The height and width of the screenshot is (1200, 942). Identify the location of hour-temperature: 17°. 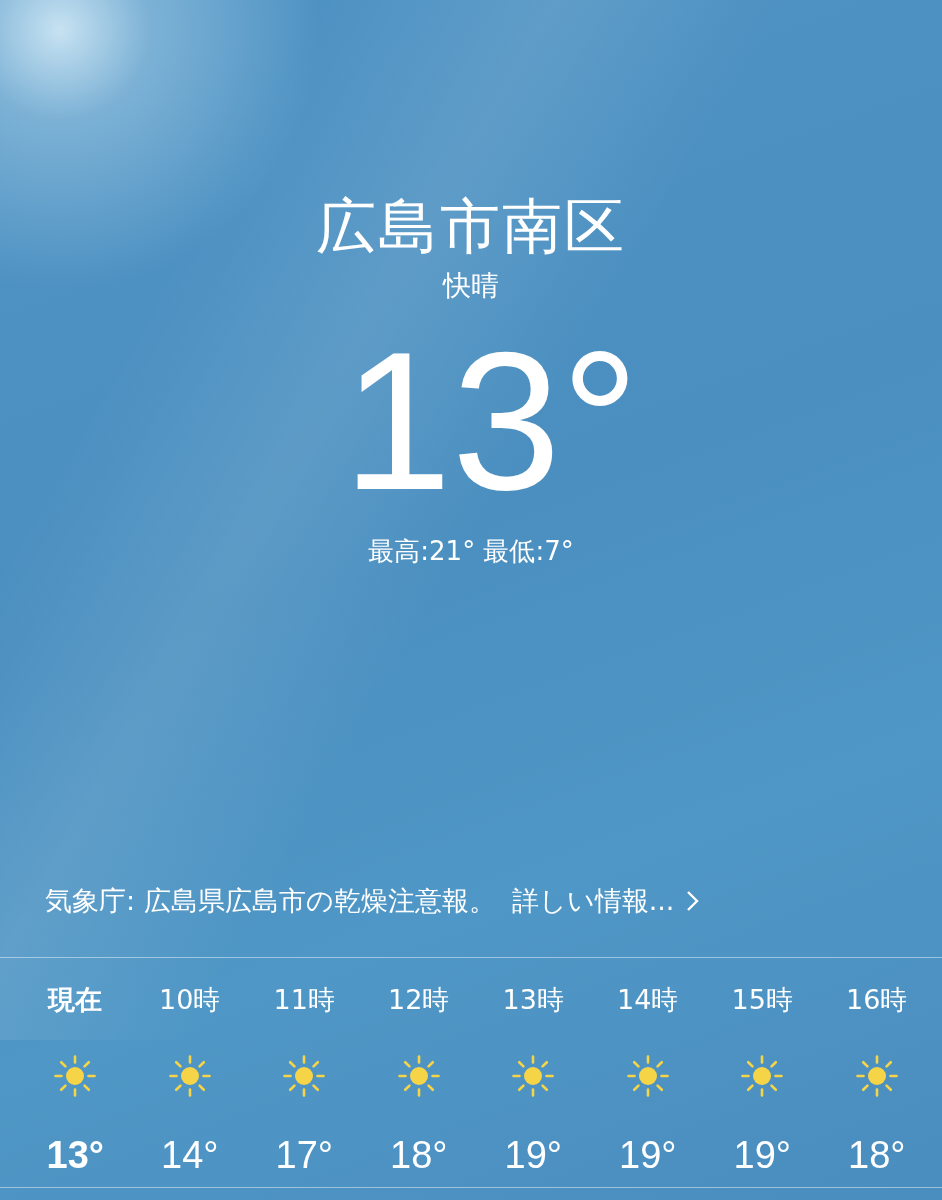
(304, 1155).